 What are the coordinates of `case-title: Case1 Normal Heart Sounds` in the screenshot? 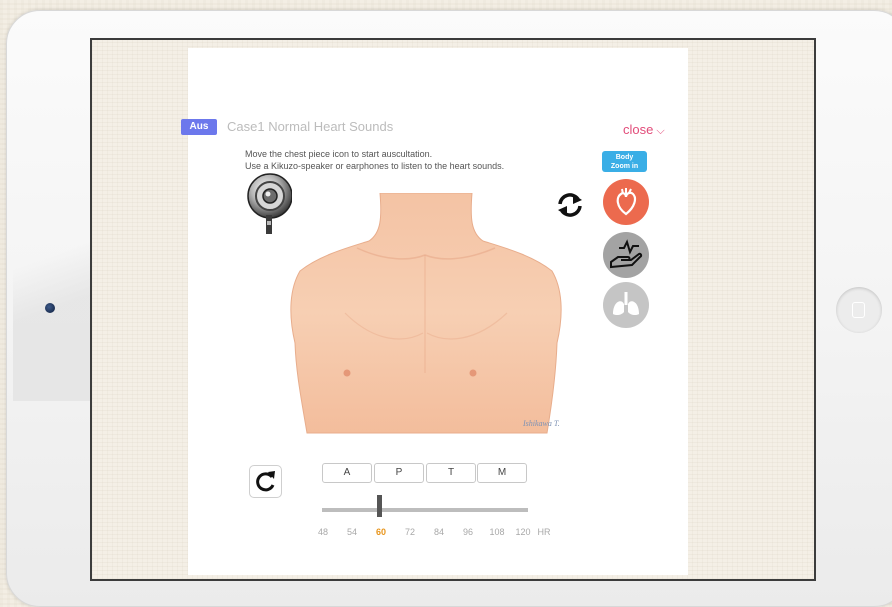 It's located at (310, 126).